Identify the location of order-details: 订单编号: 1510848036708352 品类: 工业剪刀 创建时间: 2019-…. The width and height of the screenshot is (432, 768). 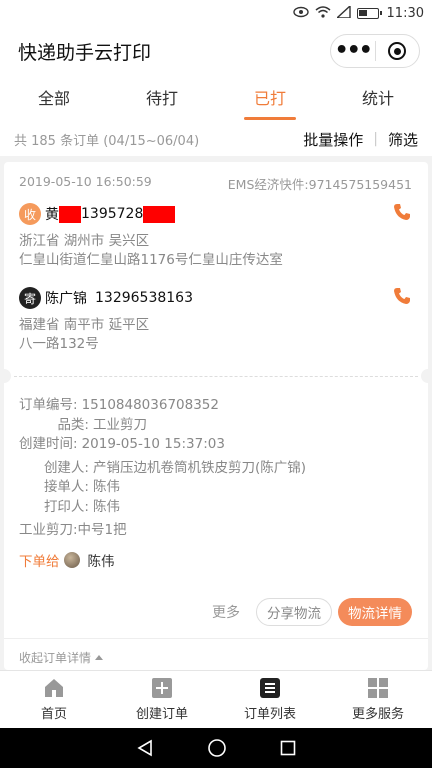
(162, 468).